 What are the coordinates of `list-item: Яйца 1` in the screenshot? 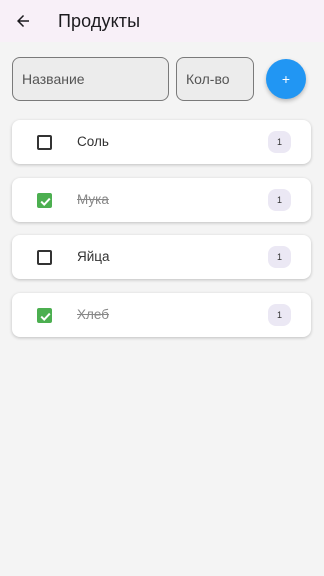 It's located at (161, 257).